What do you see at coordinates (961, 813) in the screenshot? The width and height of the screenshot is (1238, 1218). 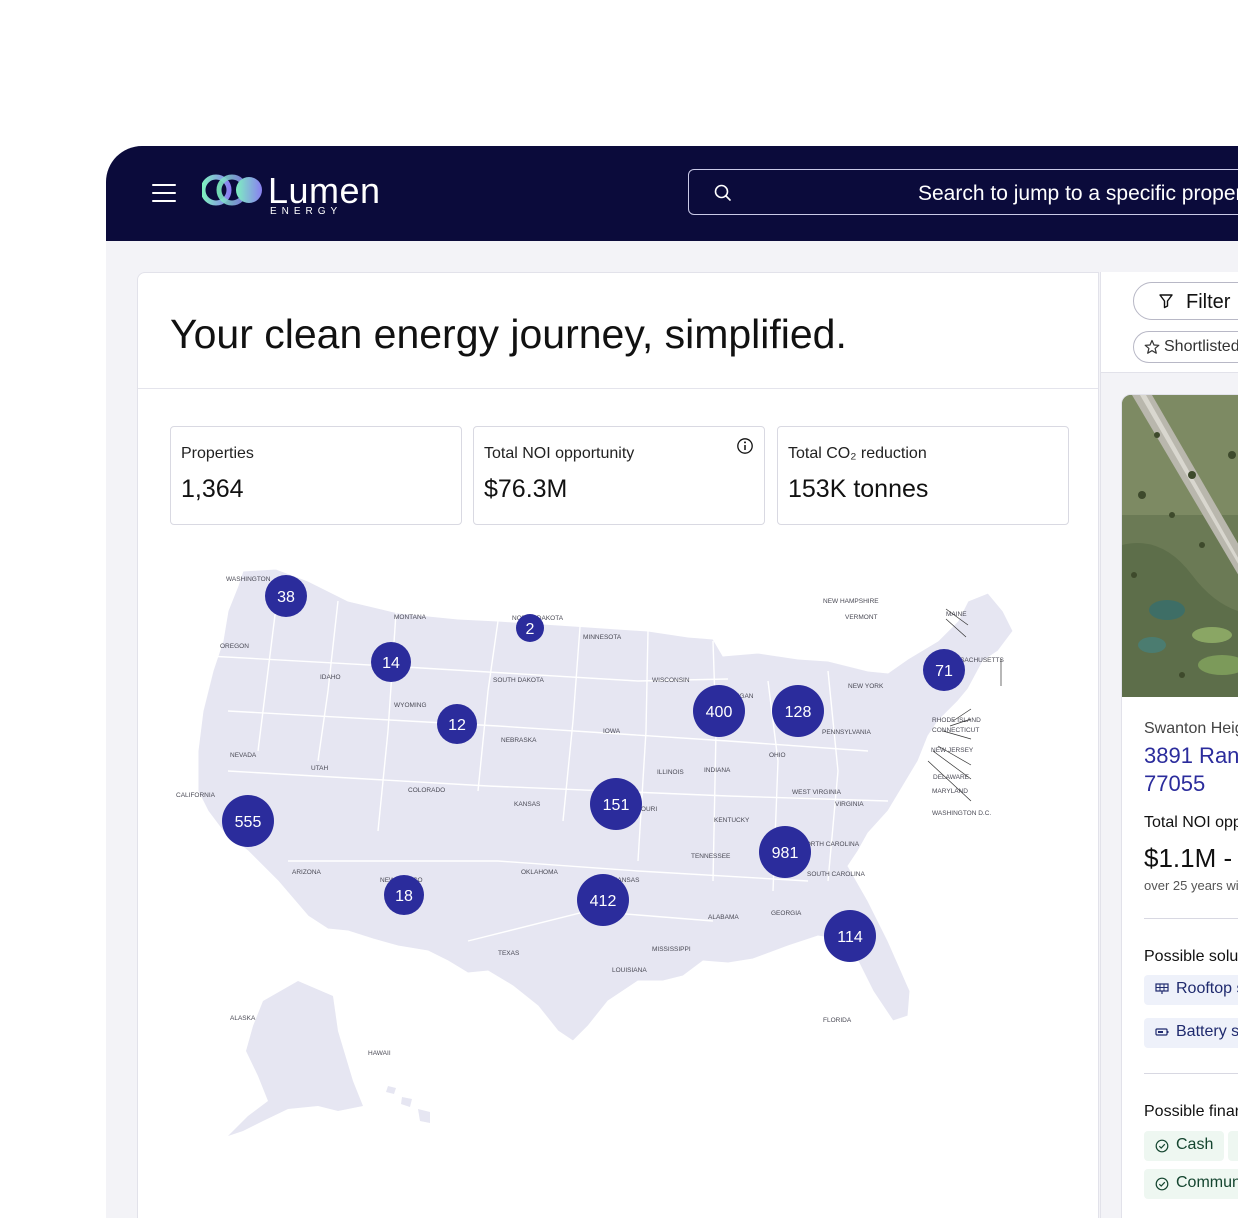 I see `state-label: WASHINGTON D.C.` at bounding box center [961, 813].